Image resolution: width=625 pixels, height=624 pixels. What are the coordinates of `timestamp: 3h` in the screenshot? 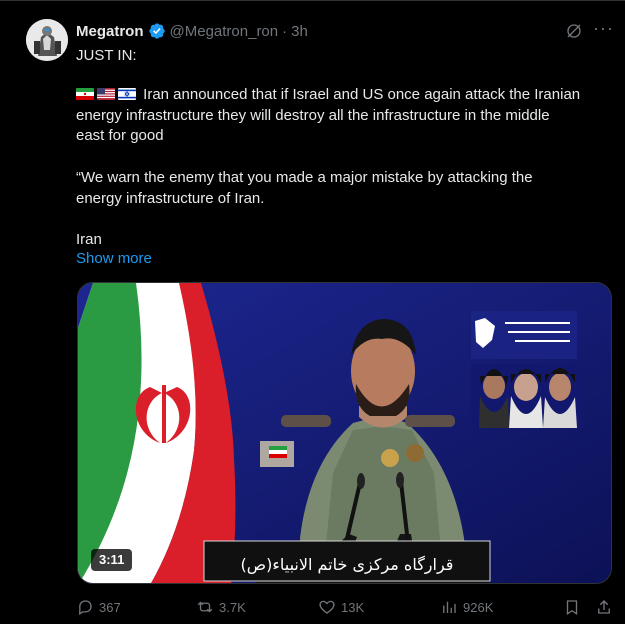 It's located at (299, 31).